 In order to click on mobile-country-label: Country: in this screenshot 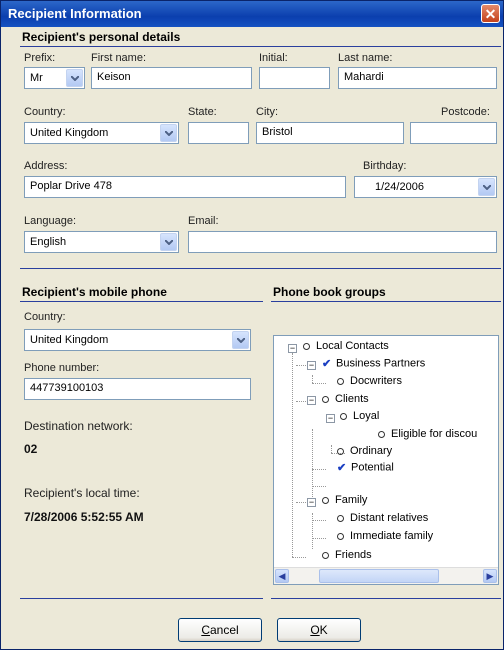, I will do `click(45, 317)`.